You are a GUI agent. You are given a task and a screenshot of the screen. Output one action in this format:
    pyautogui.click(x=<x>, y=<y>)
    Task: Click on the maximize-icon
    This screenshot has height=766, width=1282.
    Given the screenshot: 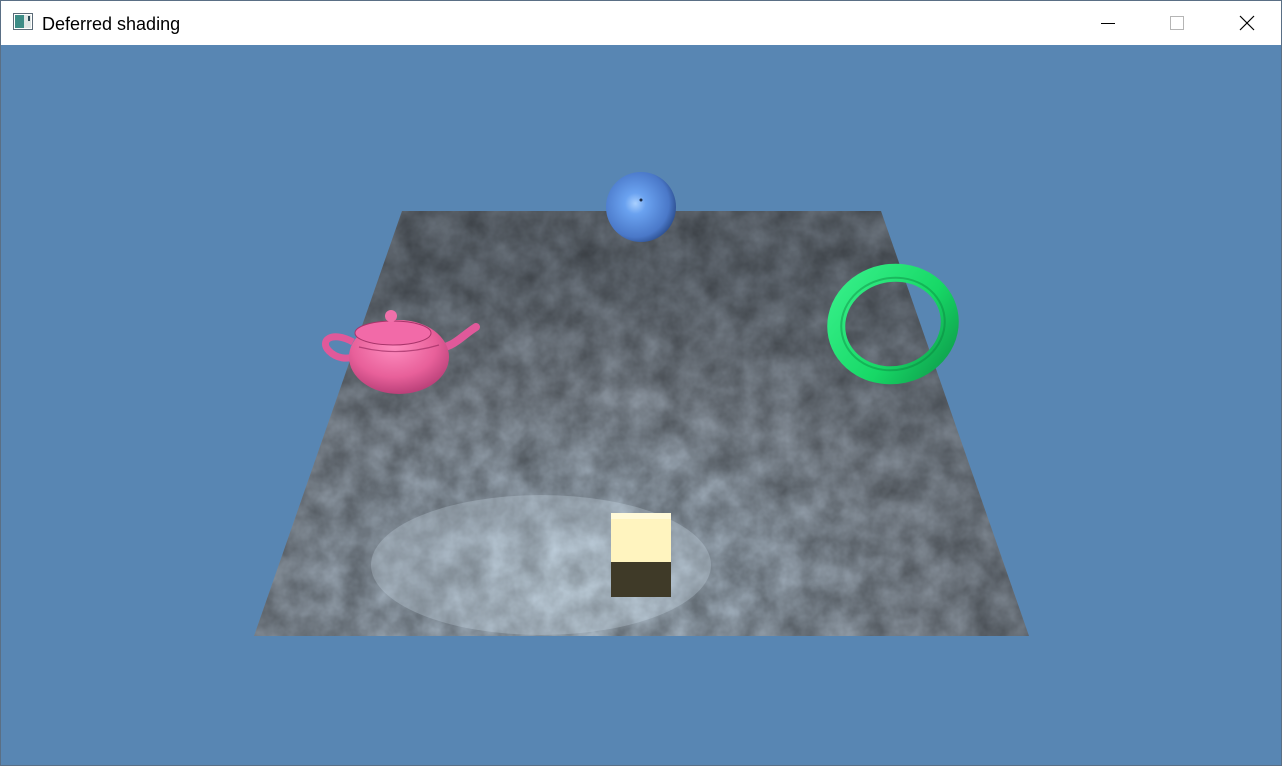 What is the action you would take?
    pyautogui.click(x=1176, y=23)
    